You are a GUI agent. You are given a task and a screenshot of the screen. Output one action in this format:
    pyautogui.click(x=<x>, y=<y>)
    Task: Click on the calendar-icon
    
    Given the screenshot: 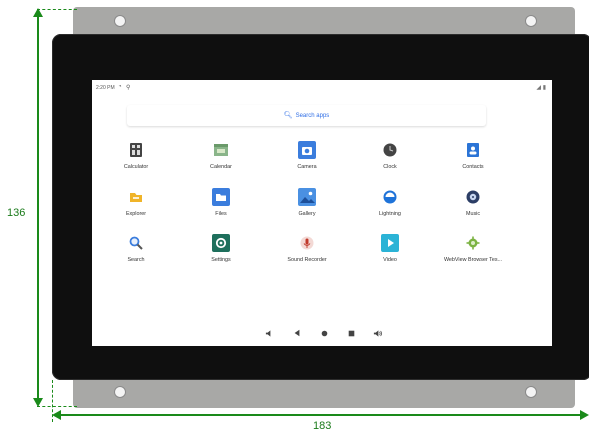 What is the action you would take?
    pyautogui.click(x=221, y=150)
    